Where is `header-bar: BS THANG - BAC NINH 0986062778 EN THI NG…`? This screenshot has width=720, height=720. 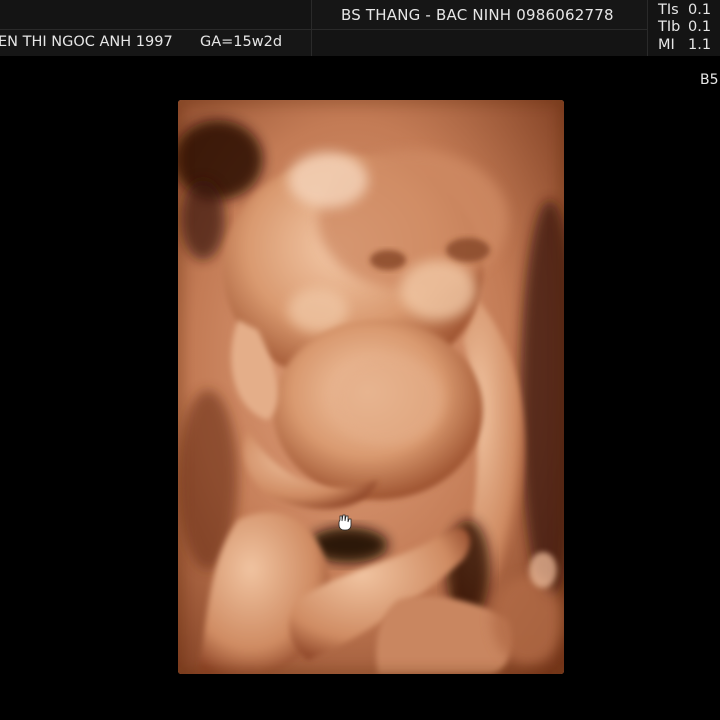 header-bar: BS THANG - BAC NINH 0986062778 EN THI NG… is located at coordinates (360, 28).